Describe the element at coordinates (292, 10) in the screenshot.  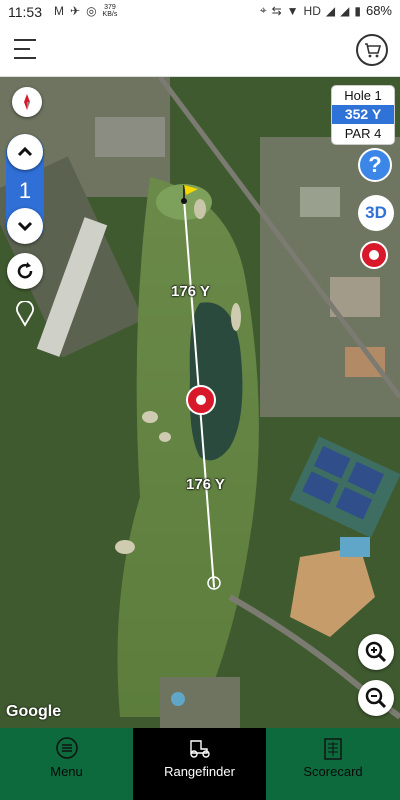
I see `wifi-icon: ▼` at that location.